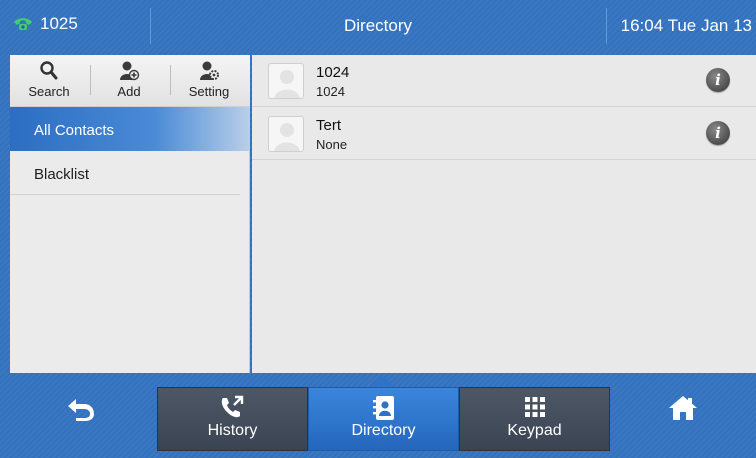 The height and width of the screenshot is (458, 756). Describe the element at coordinates (504, 134) in the screenshot. I see `contact-row: Tert None i` at that location.